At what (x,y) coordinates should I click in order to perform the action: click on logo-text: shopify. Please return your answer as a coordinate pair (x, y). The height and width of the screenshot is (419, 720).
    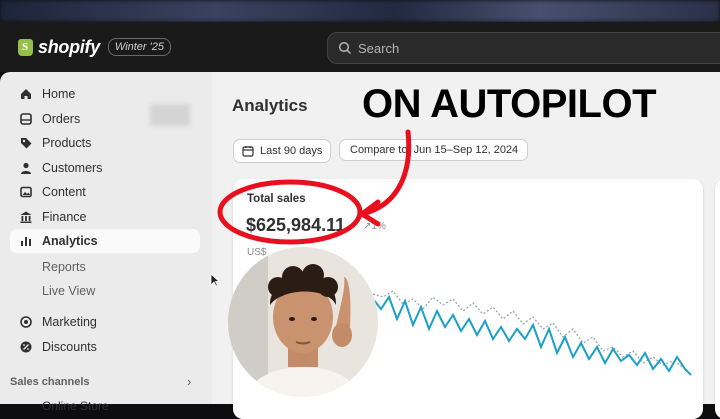
    Looking at the image, I should click on (69, 46).